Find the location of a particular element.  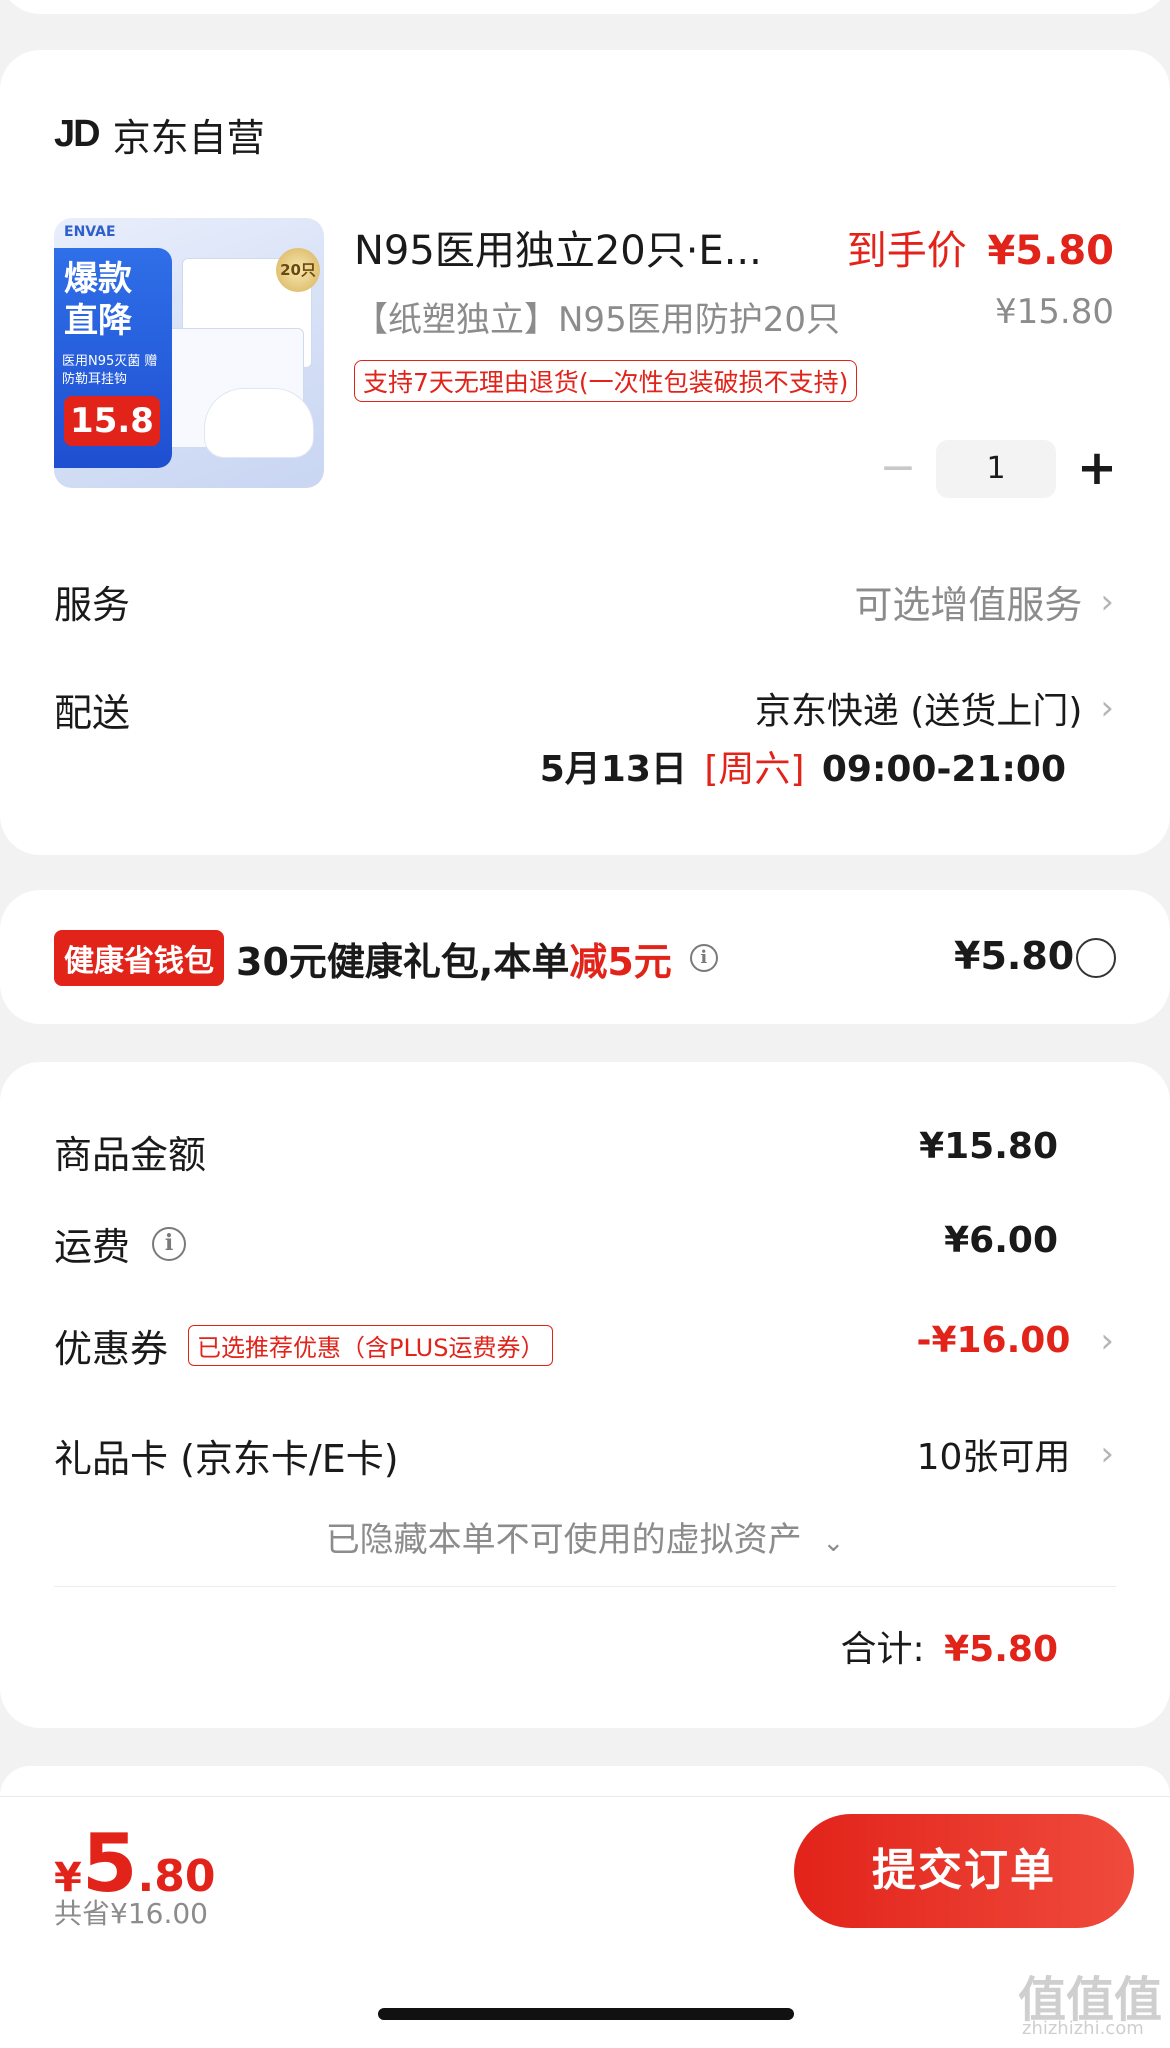

chevron-down-icon: ⌄ is located at coordinates (833, 1543).